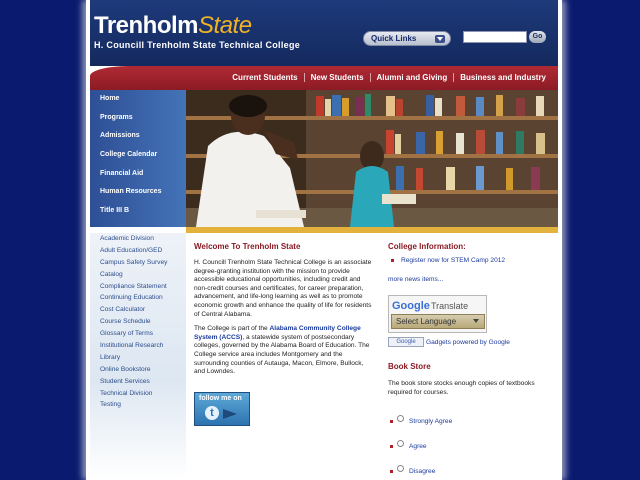 The height and width of the screenshot is (480, 640). What do you see at coordinates (411, 306) in the screenshot?
I see `google-logo: Google` at bounding box center [411, 306].